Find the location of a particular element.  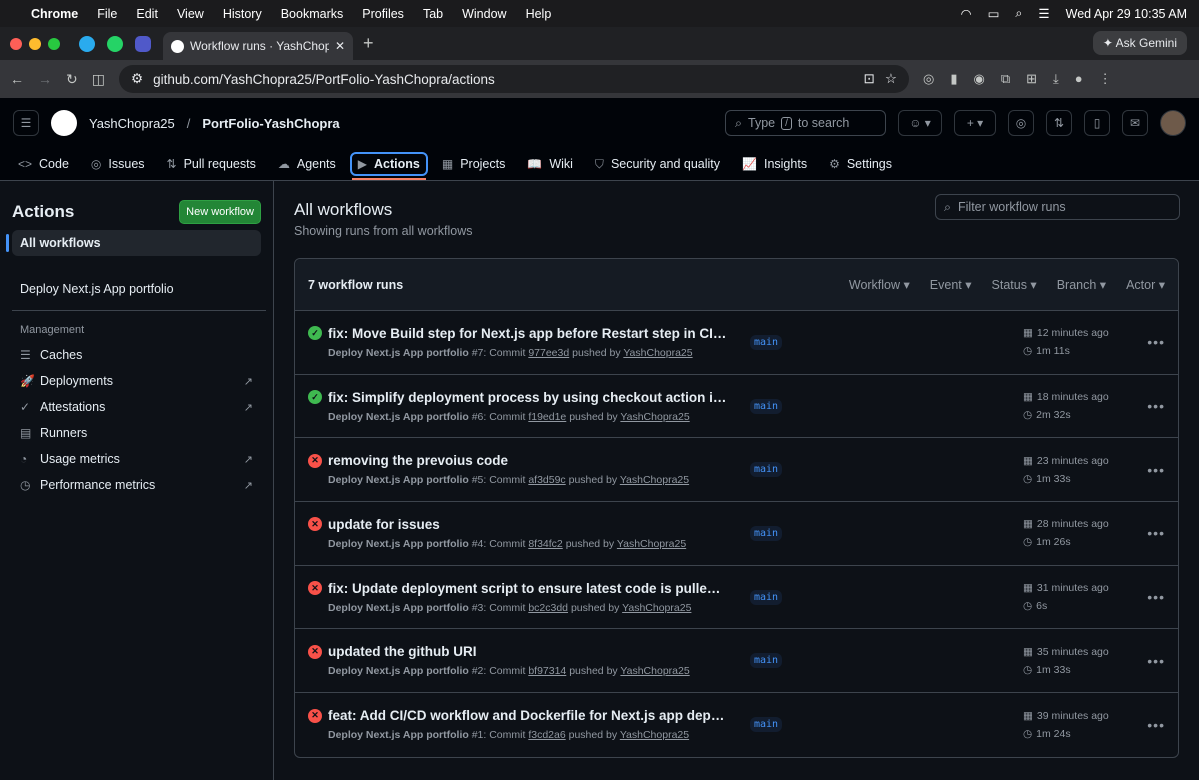

filter-actor-dropdown: Actor ▾ is located at coordinates (1145, 284).